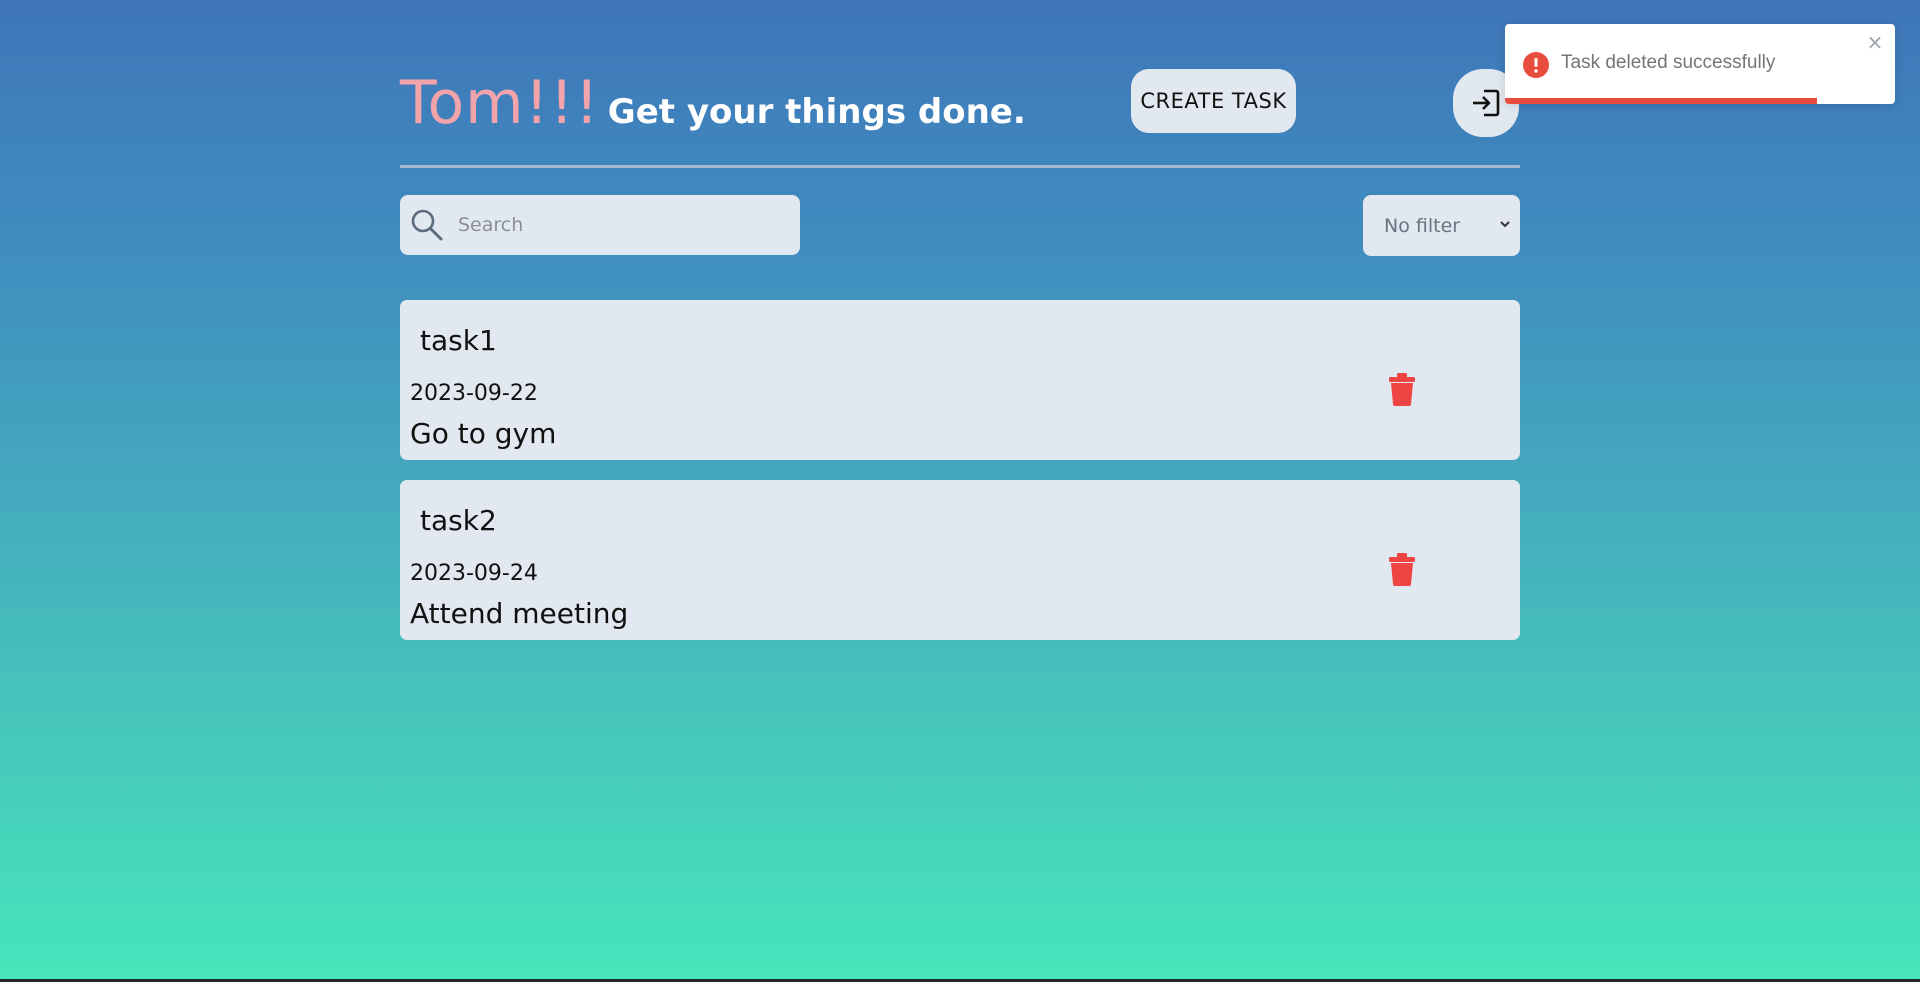 The height and width of the screenshot is (982, 1920). I want to click on header: Tom!!! Get your things done. CREATE TASK, so click(960, 118).